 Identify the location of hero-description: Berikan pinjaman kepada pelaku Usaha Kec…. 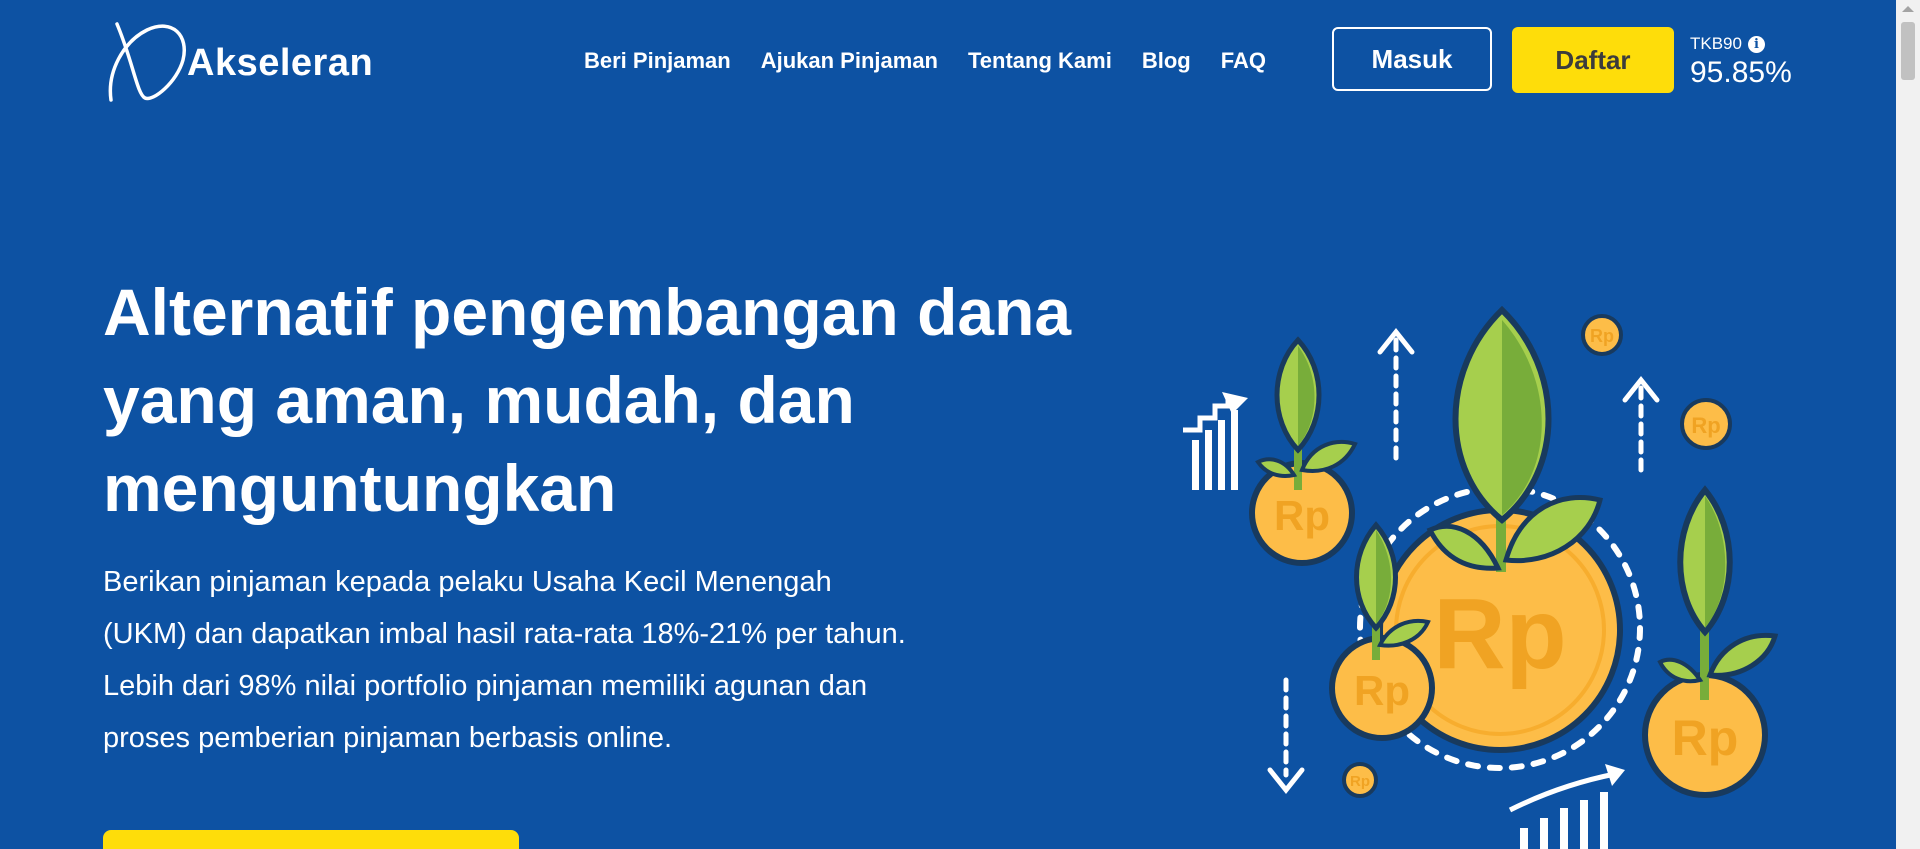
(553, 660).